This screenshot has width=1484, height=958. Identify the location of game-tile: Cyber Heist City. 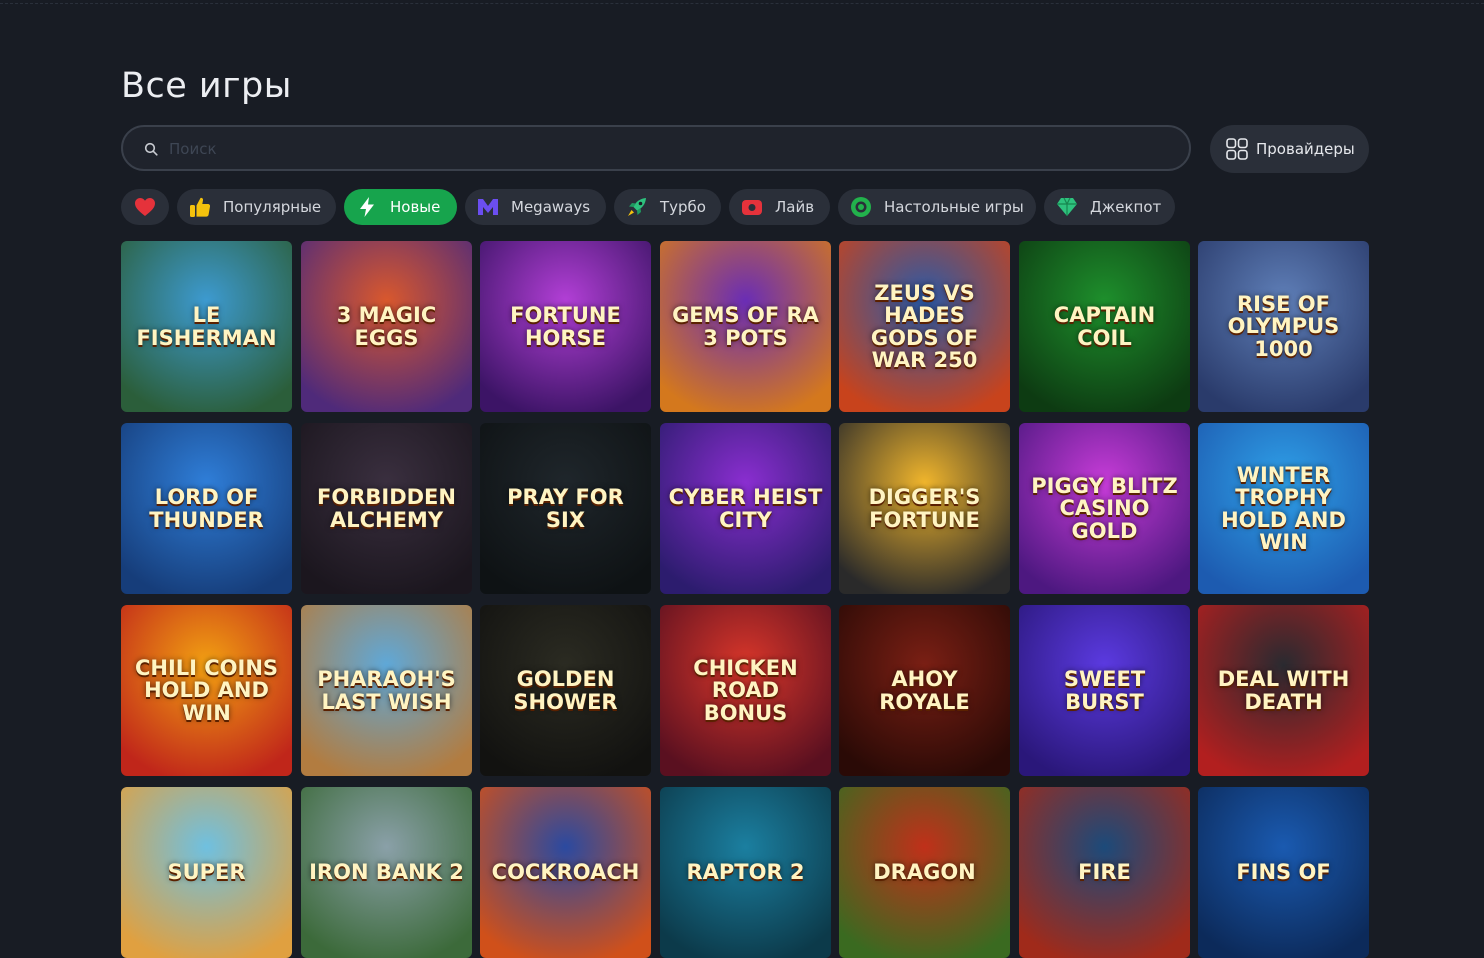
(745, 508).